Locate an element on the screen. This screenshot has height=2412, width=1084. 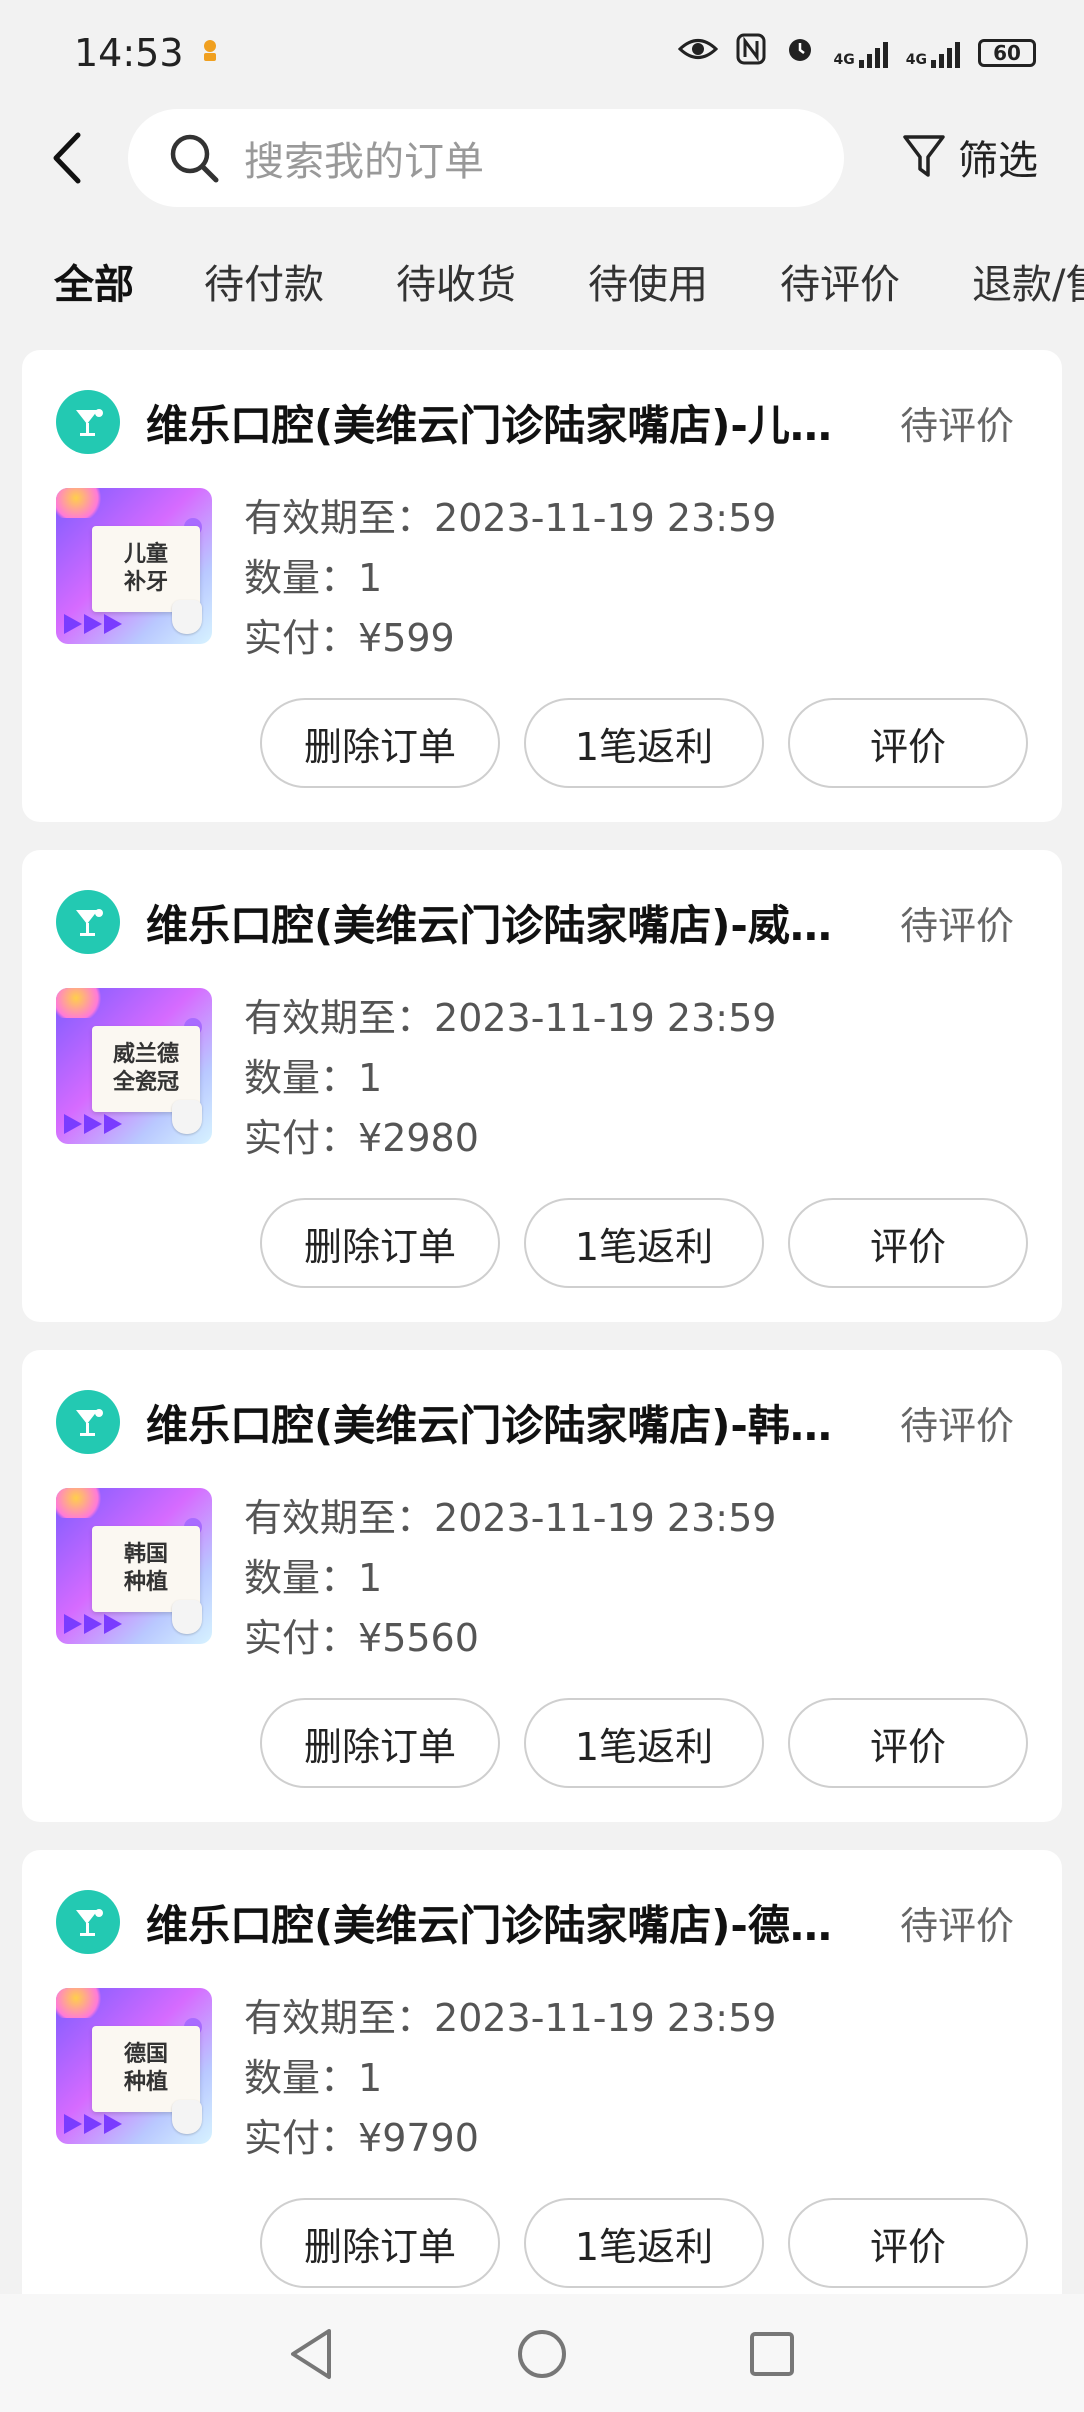
alarm-icon is located at coordinates (800, 53).